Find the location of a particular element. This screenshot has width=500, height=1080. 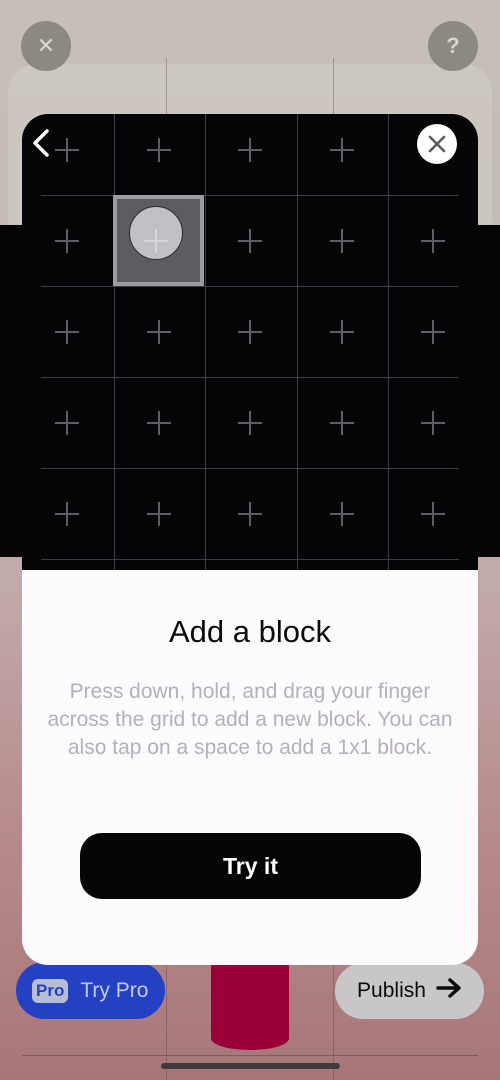

close-icon is located at coordinates (437, 144).